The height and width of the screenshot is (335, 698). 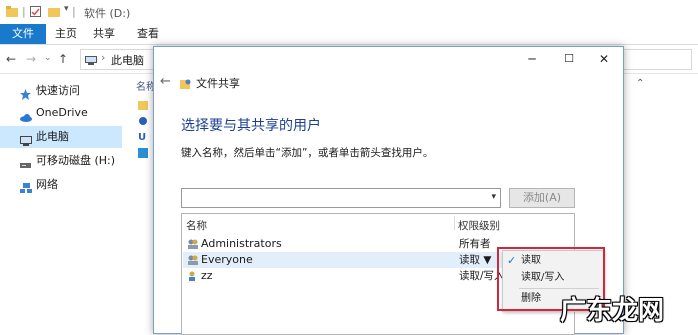 What do you see at coordinates (104, 34) in the screenshot?
I see `tab-share: 共享` at bounding box center [104, 34].